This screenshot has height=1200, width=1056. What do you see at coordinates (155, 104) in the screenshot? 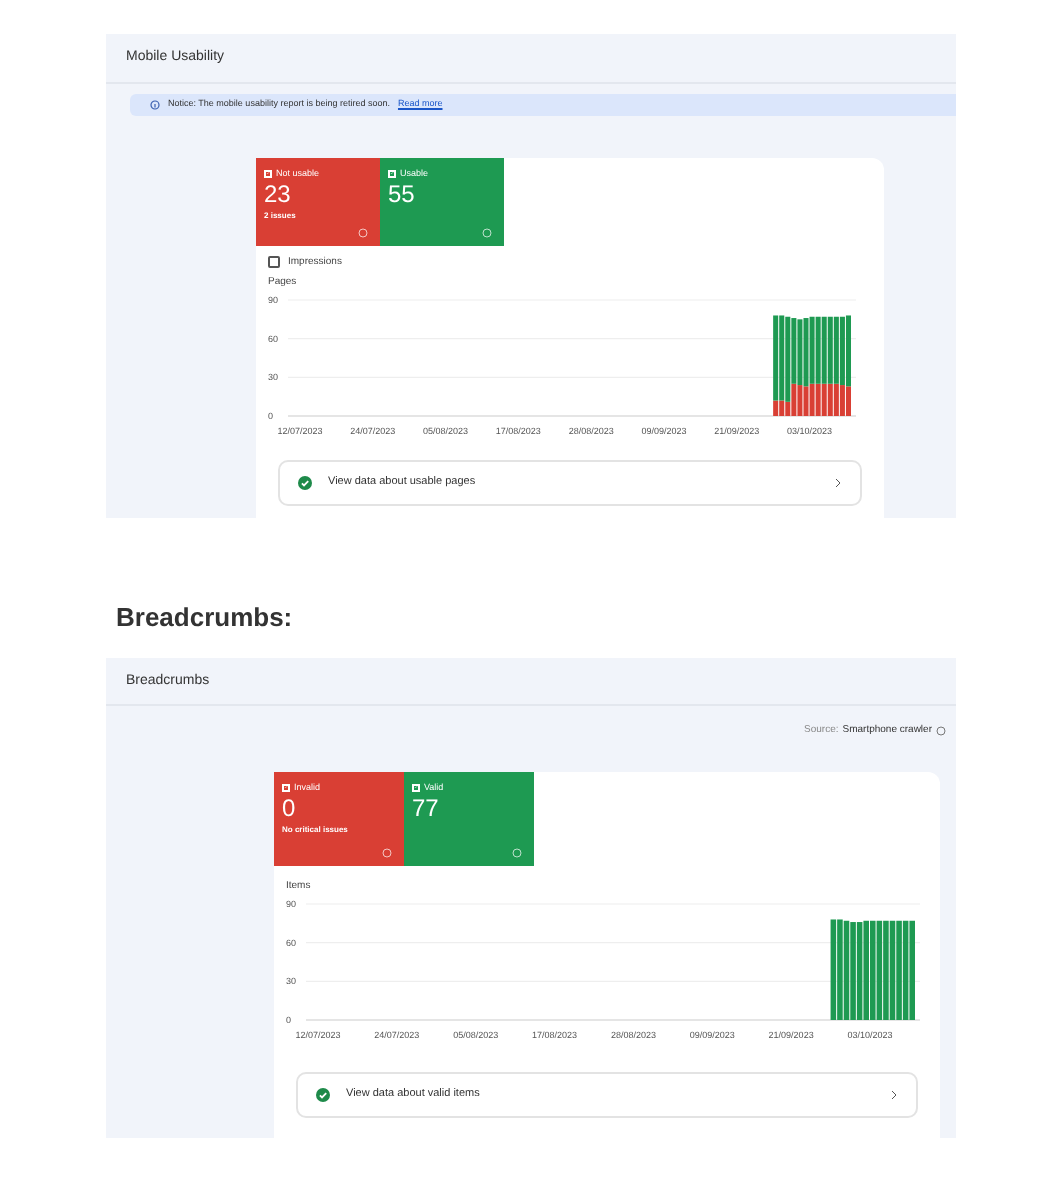
I see `info-icon` at bounding box center [155, 104].